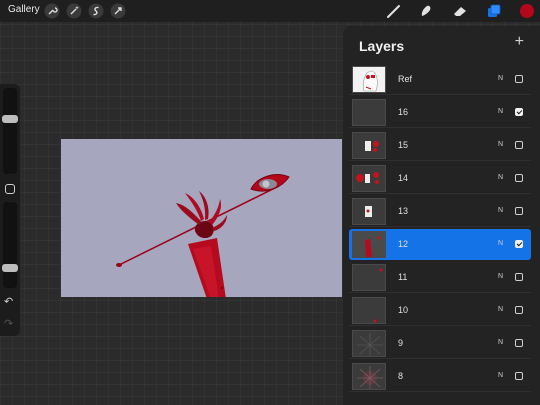  What do you see at coordinates (10, 245) in the screenshot?
I see `opacity-slider` at bounding box center [10, 245].